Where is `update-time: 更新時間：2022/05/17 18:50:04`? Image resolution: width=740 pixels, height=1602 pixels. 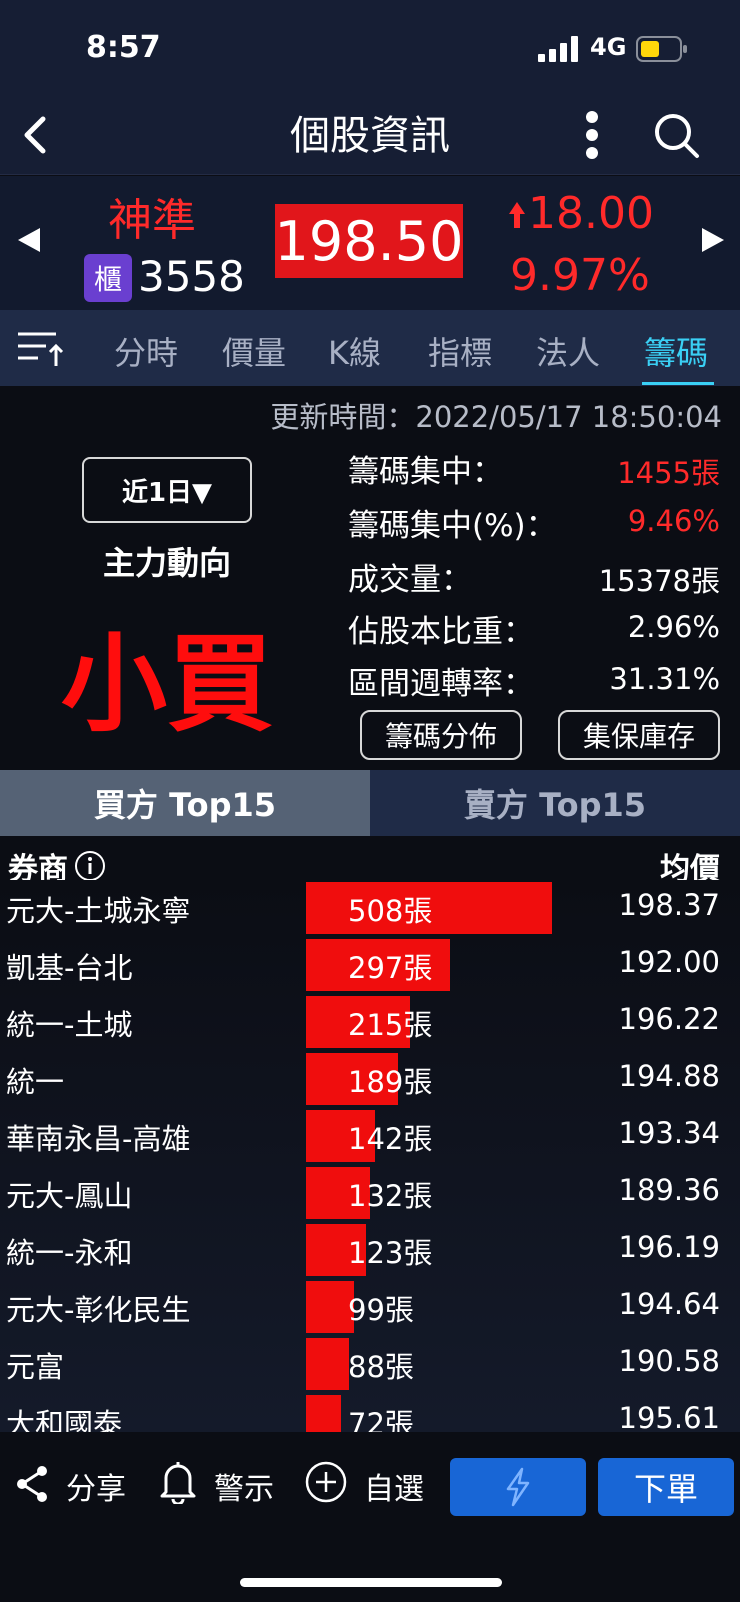 update-time: 更新時間：2022/05/17 18:50:04 is located at coordinates (496, 417).